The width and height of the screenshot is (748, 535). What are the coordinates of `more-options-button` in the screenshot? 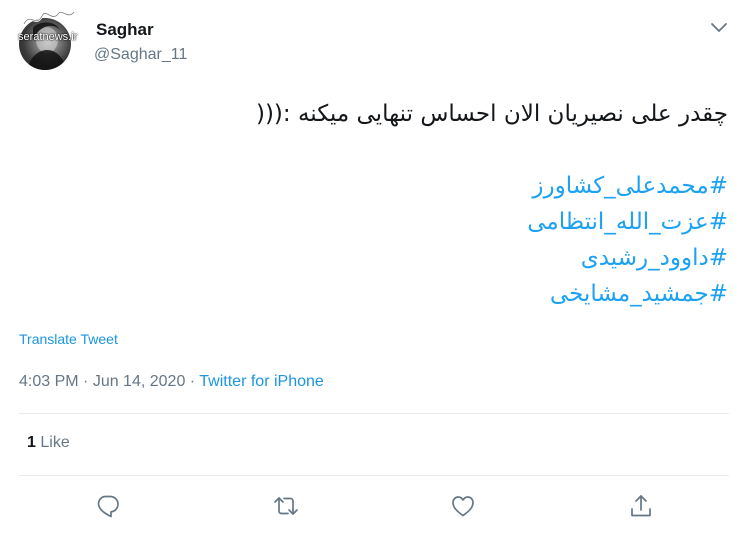 It's located at (719, 27).